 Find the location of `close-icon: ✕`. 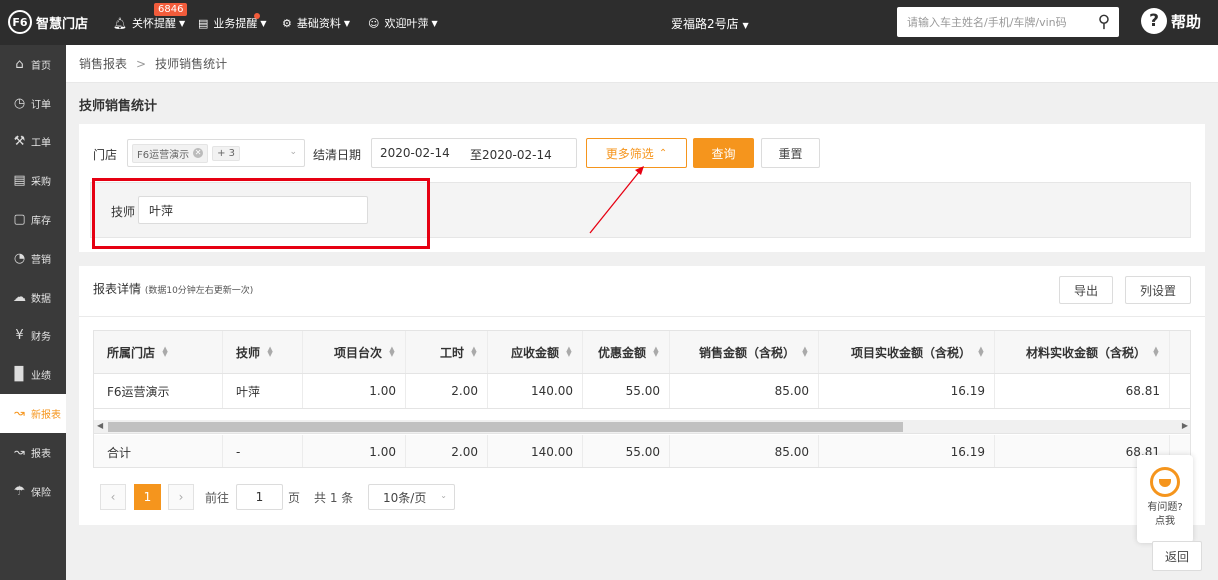

close-icon: ✕ is located at coordinates (198, 153).